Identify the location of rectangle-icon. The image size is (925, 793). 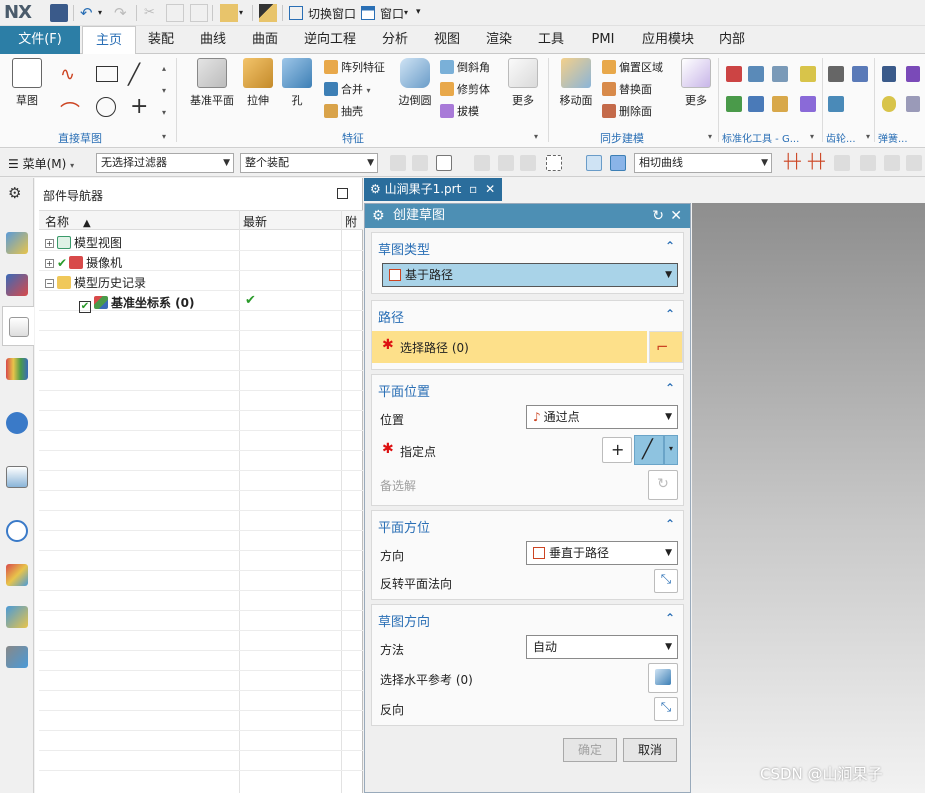
(107, 74).